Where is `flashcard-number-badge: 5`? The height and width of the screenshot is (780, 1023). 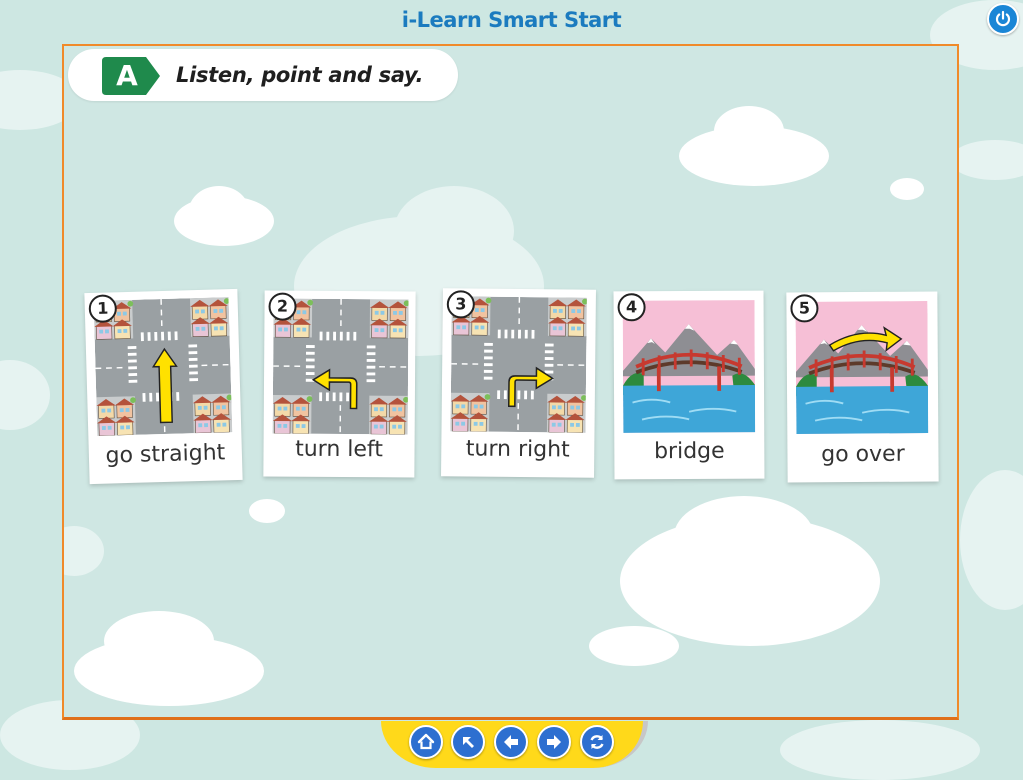 flashcard-number-badge: 5 is located at coordinates (804, 308).